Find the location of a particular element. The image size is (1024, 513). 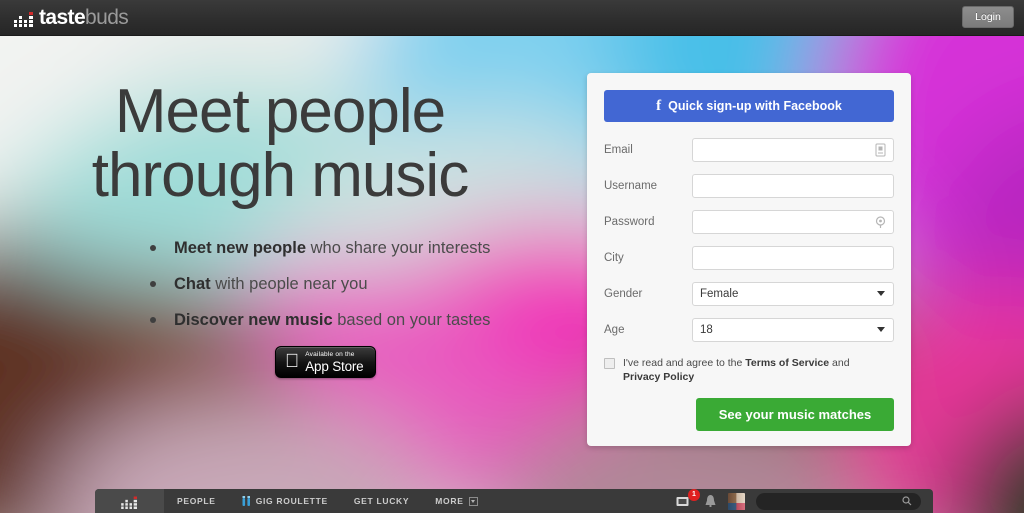

submit-row: See your music matches is located at coordinates (749, 414).